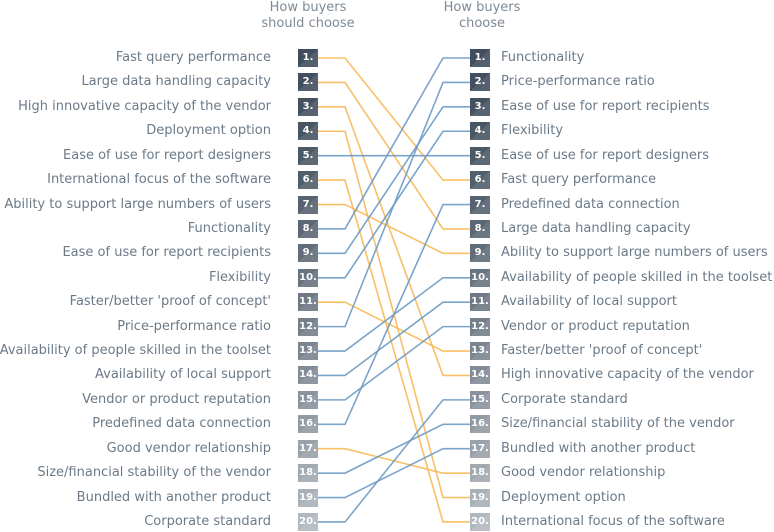 This screenshot has height=532, width=774. Describe the element at coordinates (596, 228) in the screenshot. I see `right-label: Large data handling capacity` at that location.